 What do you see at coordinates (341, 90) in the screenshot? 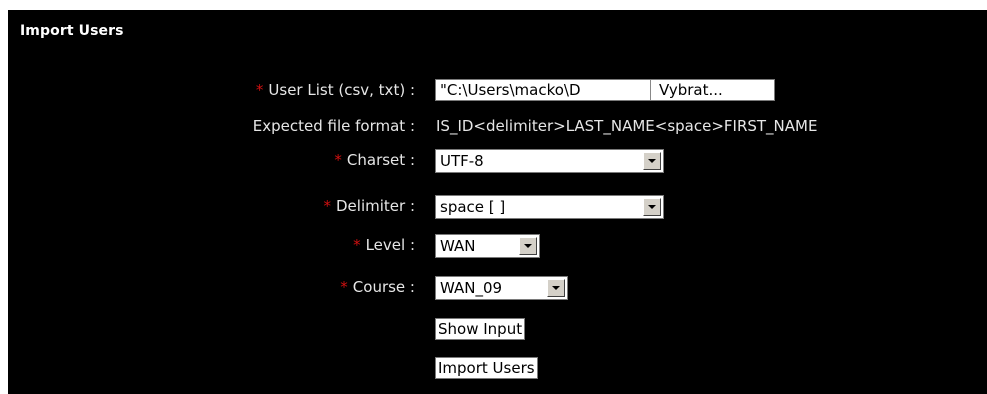
I see `user-list-label-text: User List (csv, txt) :` at bounding box center [341, 90].